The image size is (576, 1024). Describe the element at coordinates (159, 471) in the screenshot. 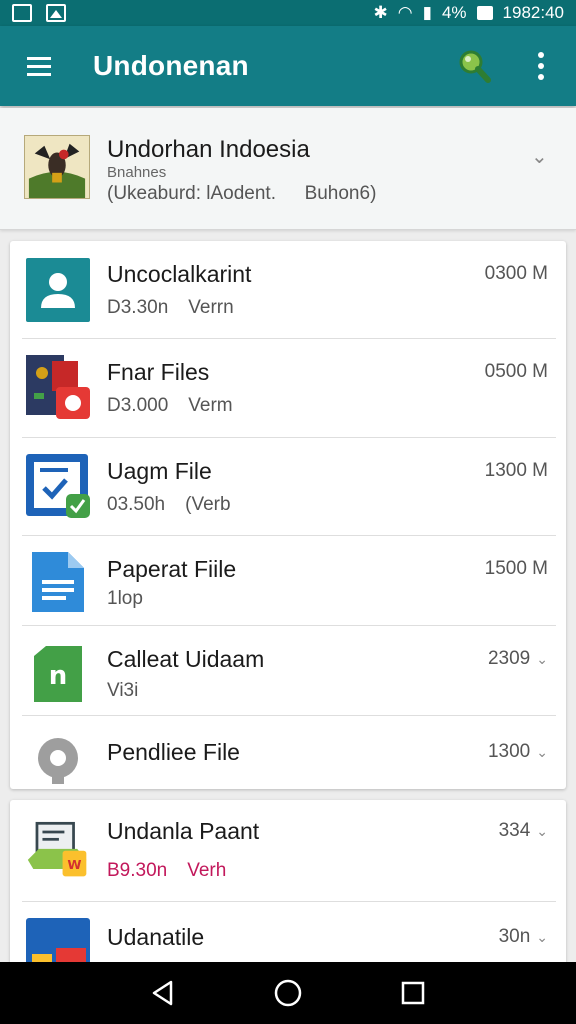

I see `file-name: Uagm File` at that location.